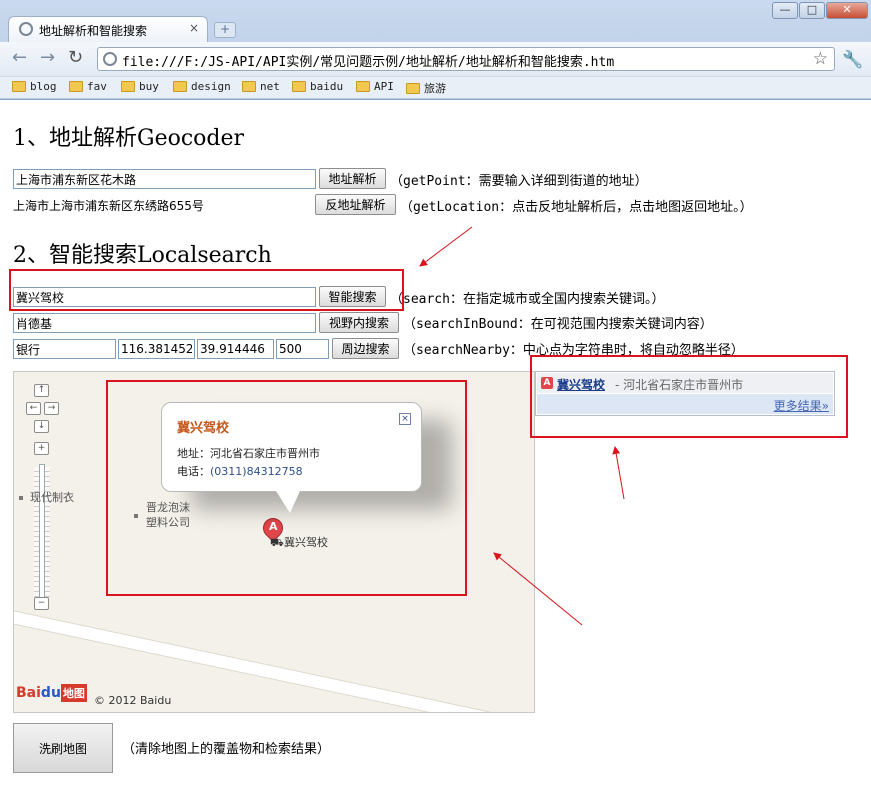 Image resolution: width=871 pixels, height=794 pixels. What do you see at coordinates (21, 498) in the screenshot?
I see `poi-dot` at bounding box center [21, 498].